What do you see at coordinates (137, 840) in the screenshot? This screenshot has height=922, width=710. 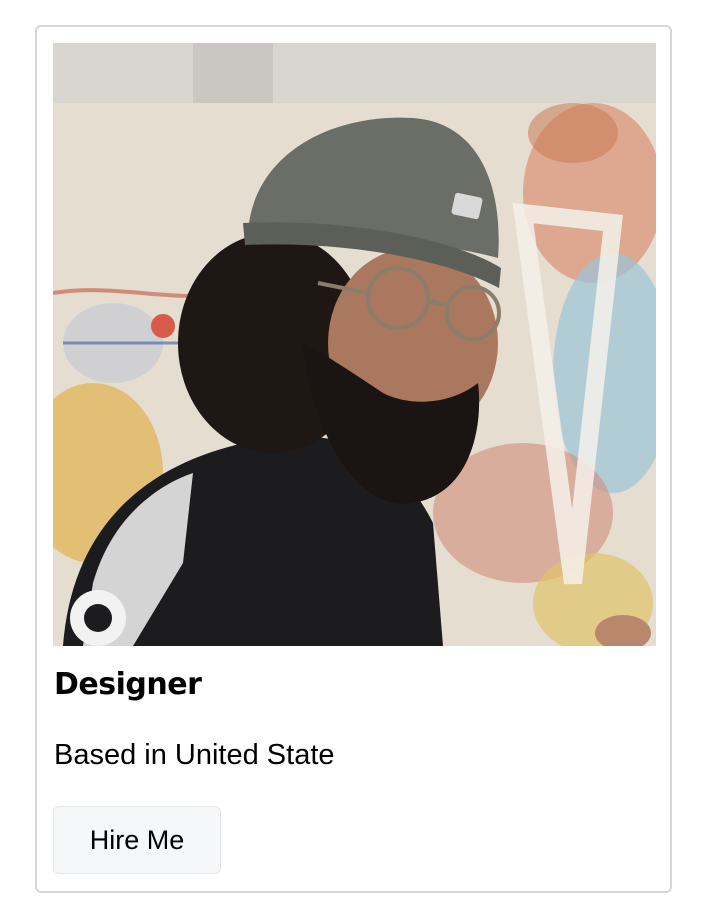 I see `hire-me-button: Hire Me` at bounding box center [137, 840].